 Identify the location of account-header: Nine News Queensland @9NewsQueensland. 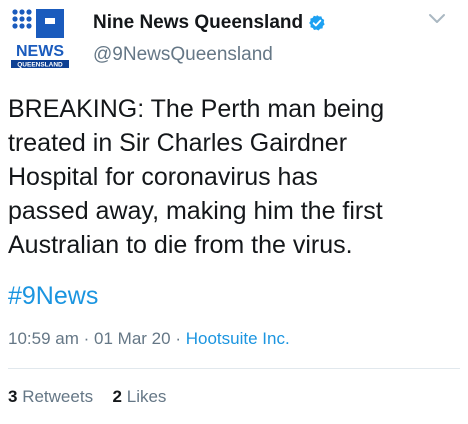
(209, 37).